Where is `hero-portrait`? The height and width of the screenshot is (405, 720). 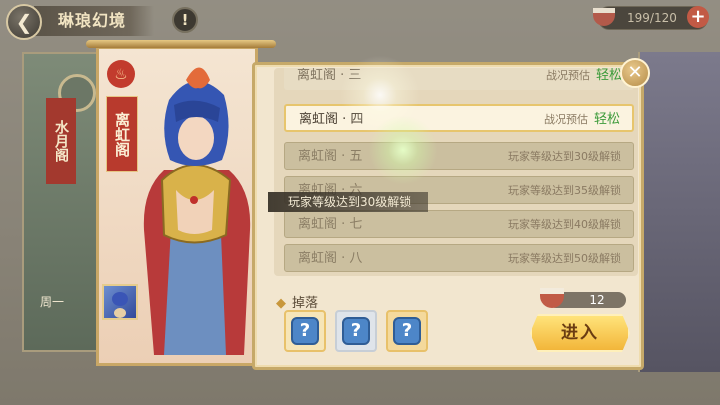
hero-portrait is located at coordinates (197, 211).